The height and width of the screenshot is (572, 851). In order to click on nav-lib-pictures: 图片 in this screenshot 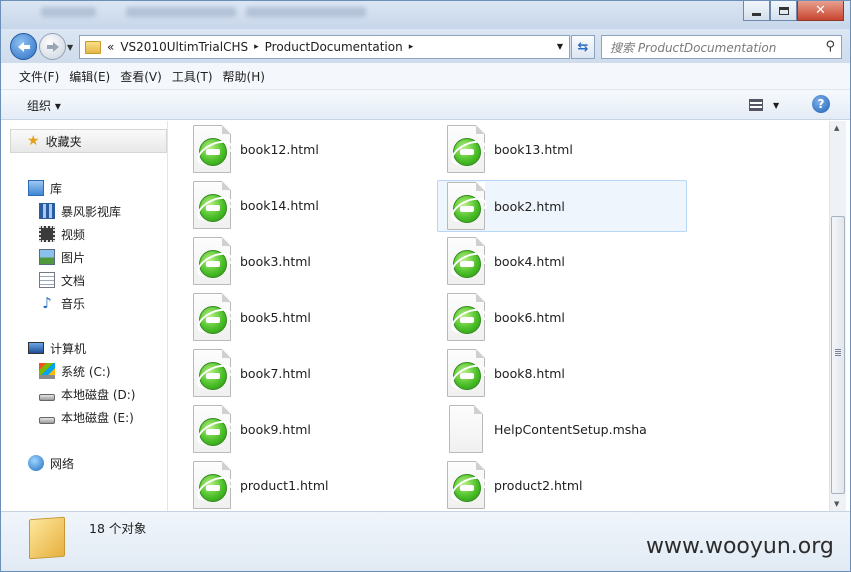, I will do `click(62, 257)`.